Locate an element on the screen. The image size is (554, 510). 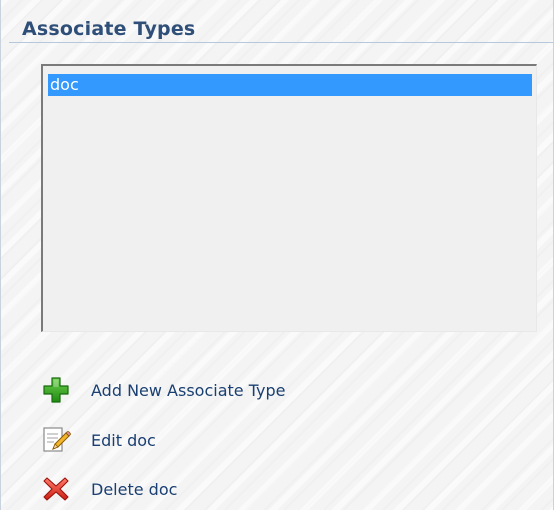
delete-icon is located at coordinates (56, 489).